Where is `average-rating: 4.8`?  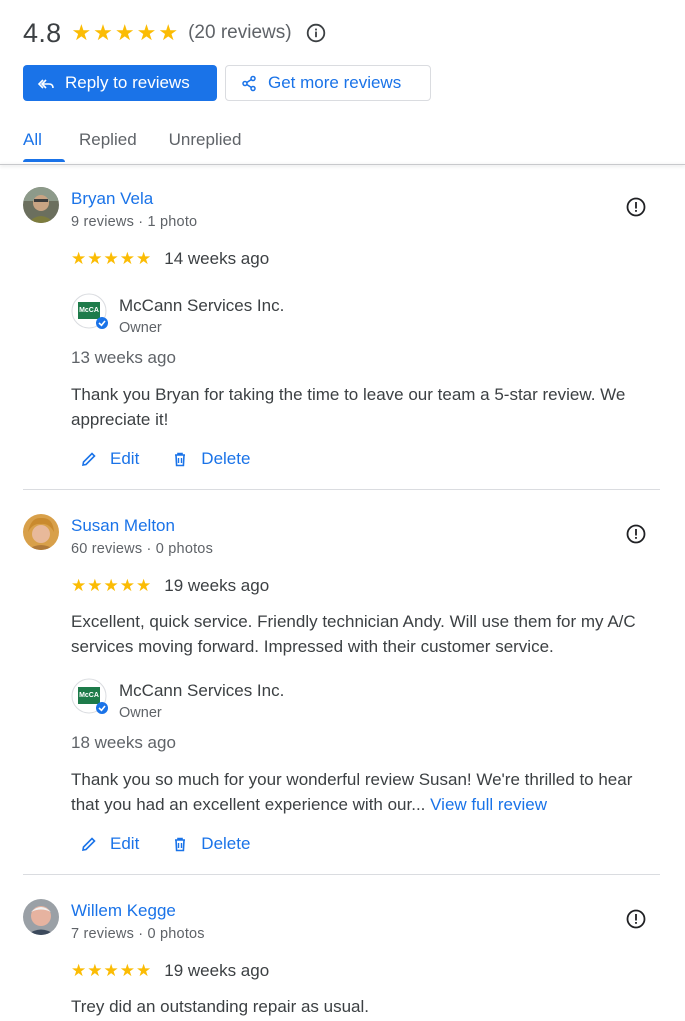 average-rating: 4.8 is located at coordinates (42, 33).